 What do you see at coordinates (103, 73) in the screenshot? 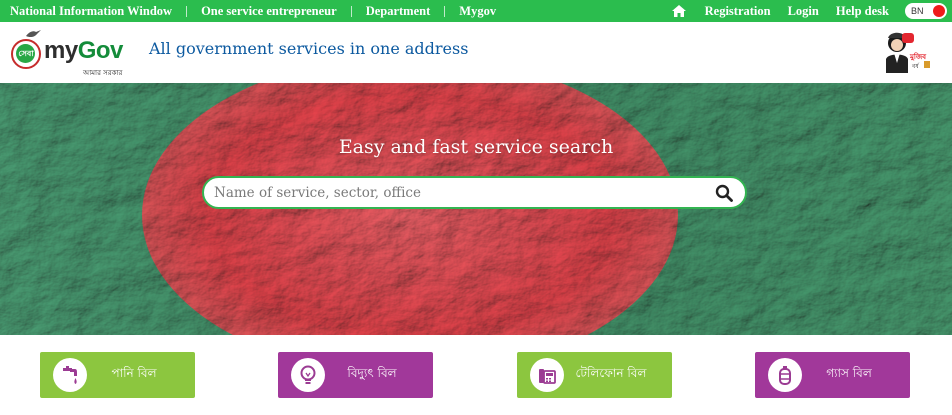
I see `brand-subtitle: আমার সরকার` at bounding box center [103, 73].